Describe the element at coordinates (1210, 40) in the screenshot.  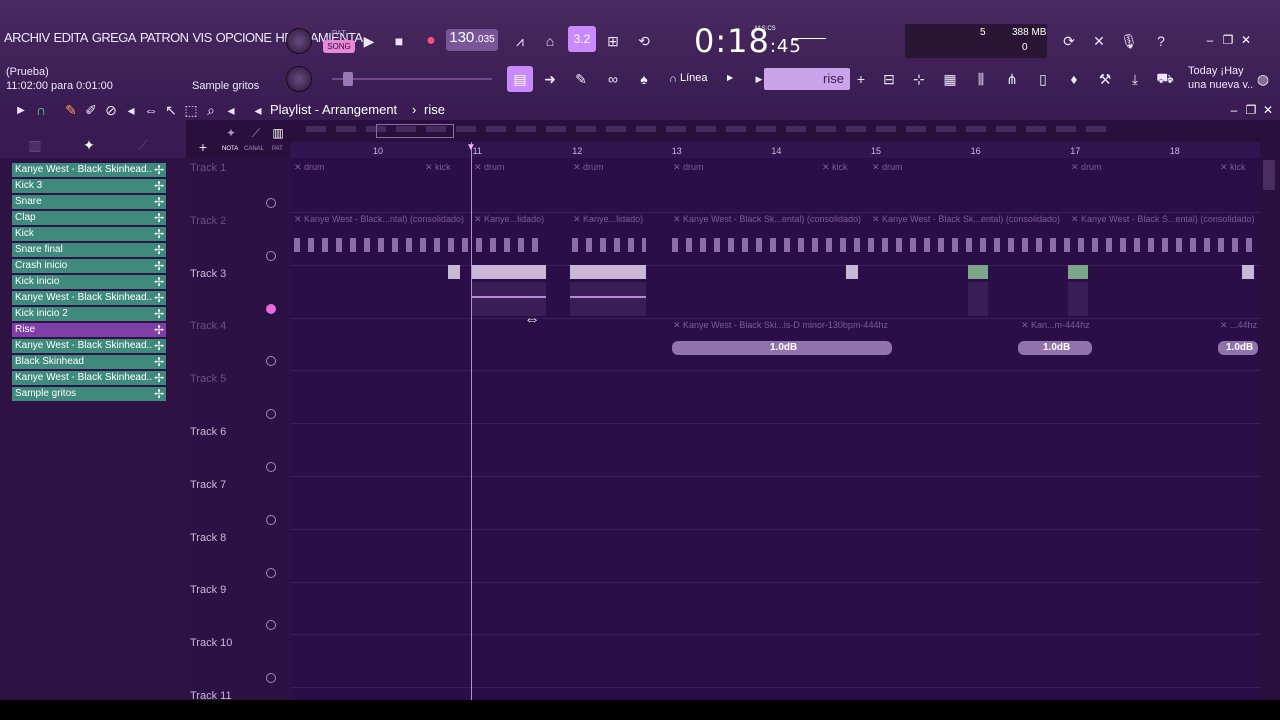
I see `minimize-icon: –` at that location.